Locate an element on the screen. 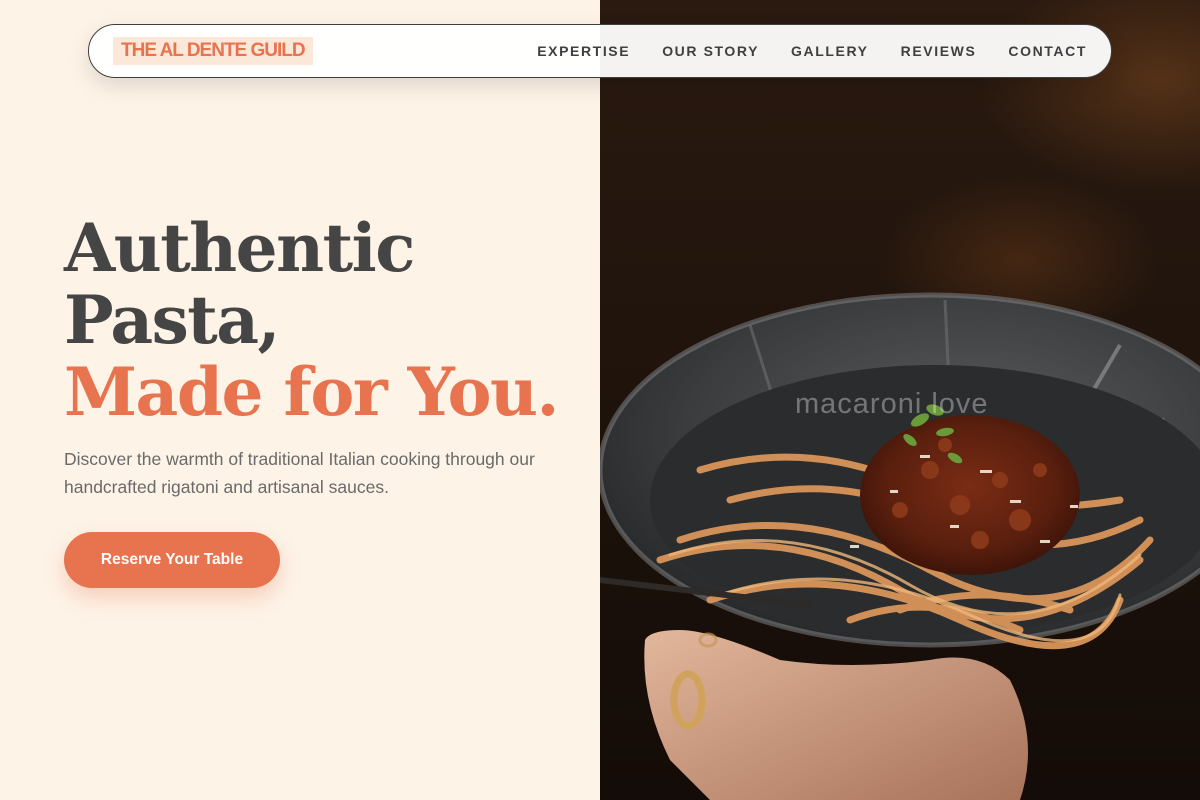 Image resolution: width=1200 pixels, height=800 pixels. reserve-table-button: Reserve Your Table is located at coordinates (172, 560).